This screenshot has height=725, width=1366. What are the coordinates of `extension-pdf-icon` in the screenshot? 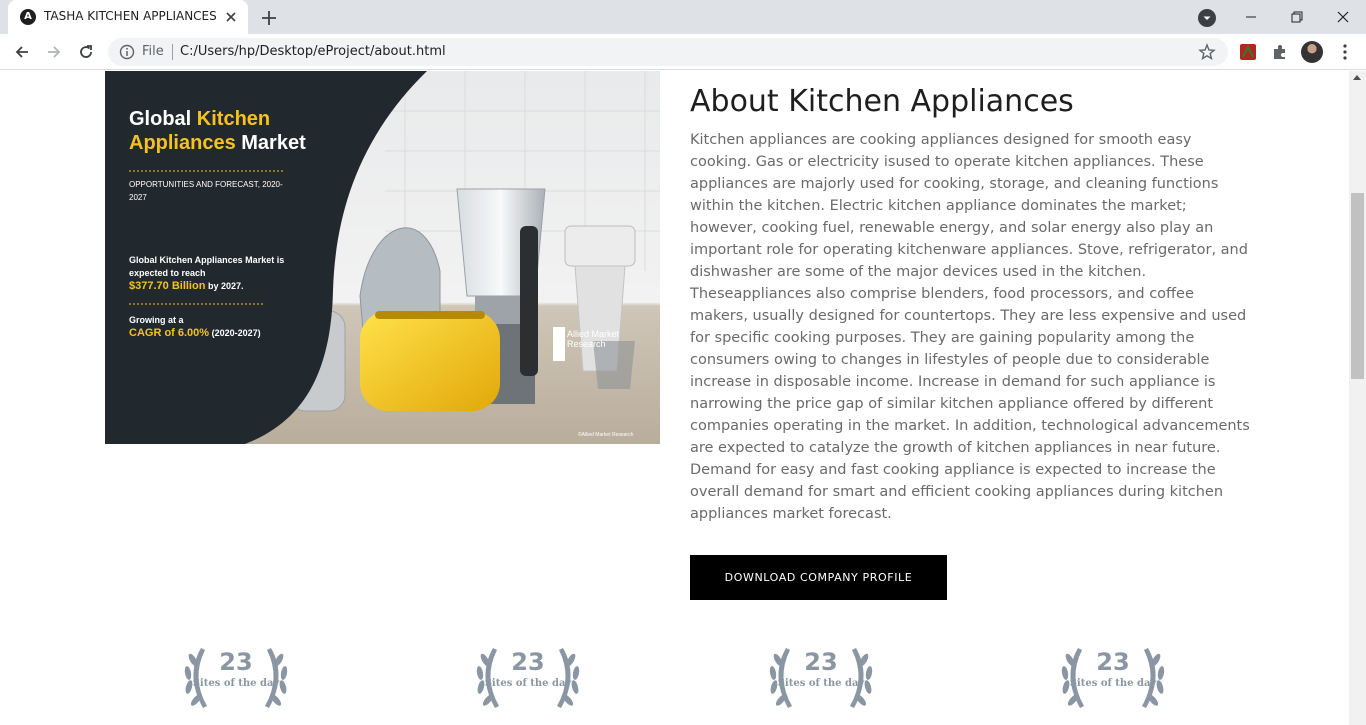 It's located at (1248, 52).